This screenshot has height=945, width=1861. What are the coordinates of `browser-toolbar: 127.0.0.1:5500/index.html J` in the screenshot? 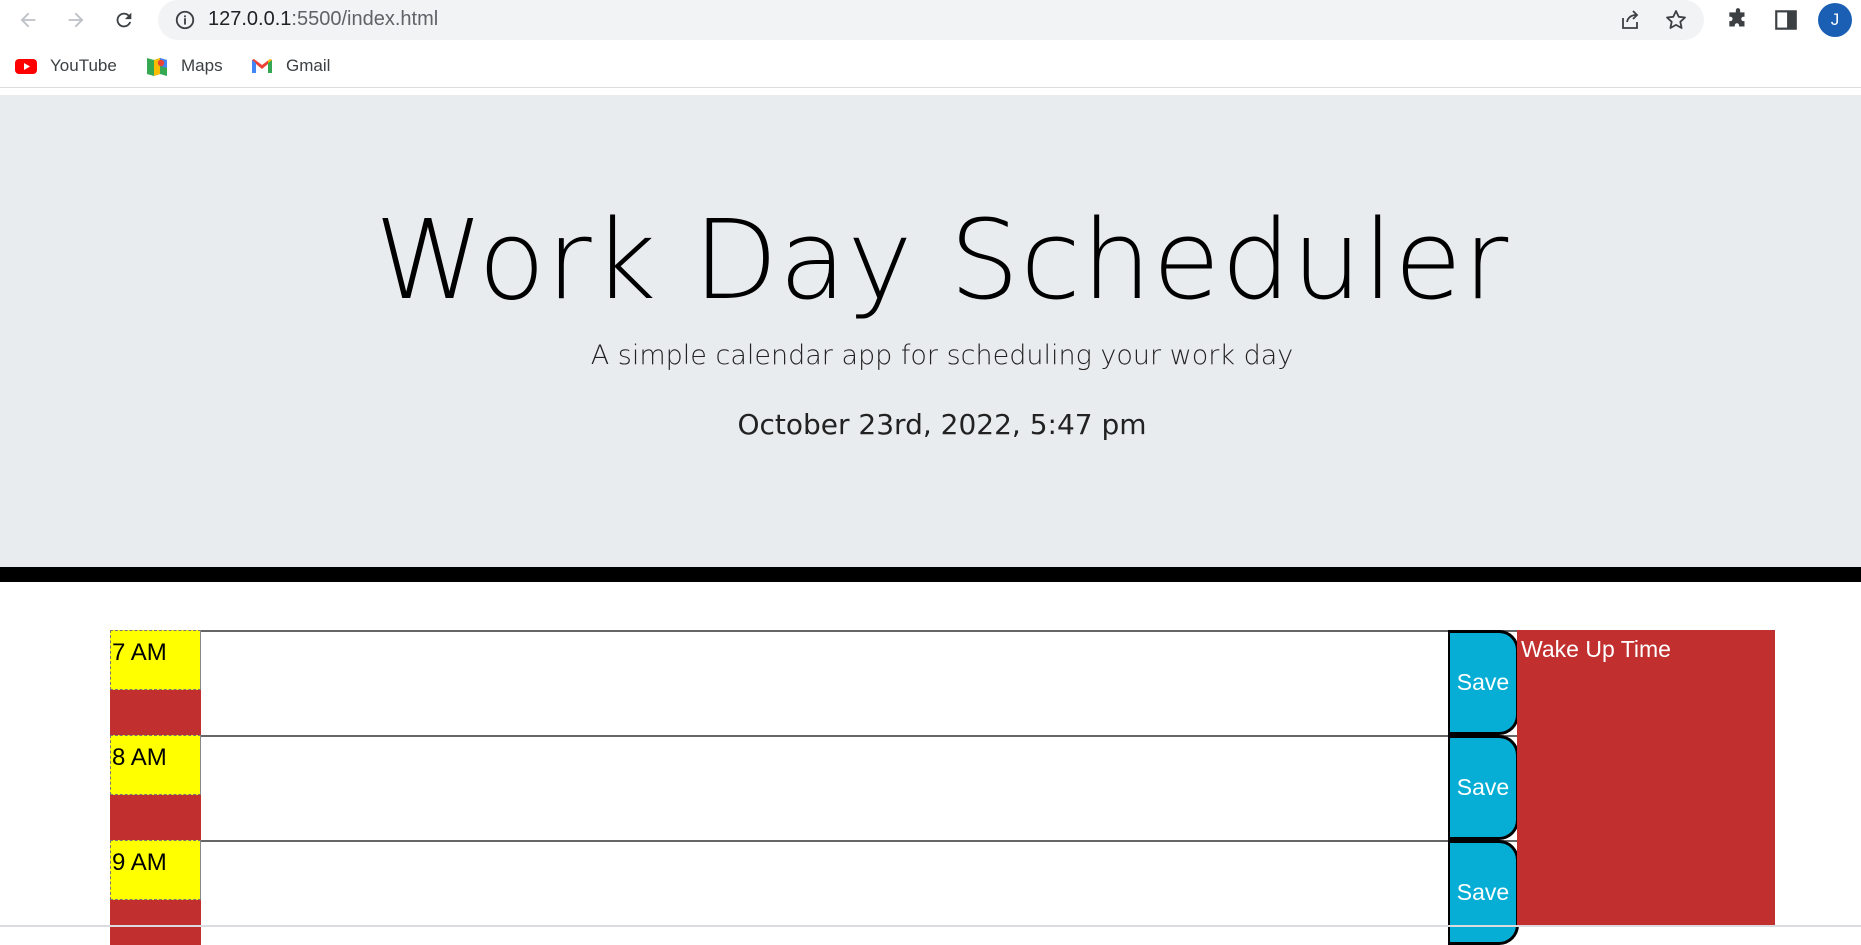 It's located at (930, 20).